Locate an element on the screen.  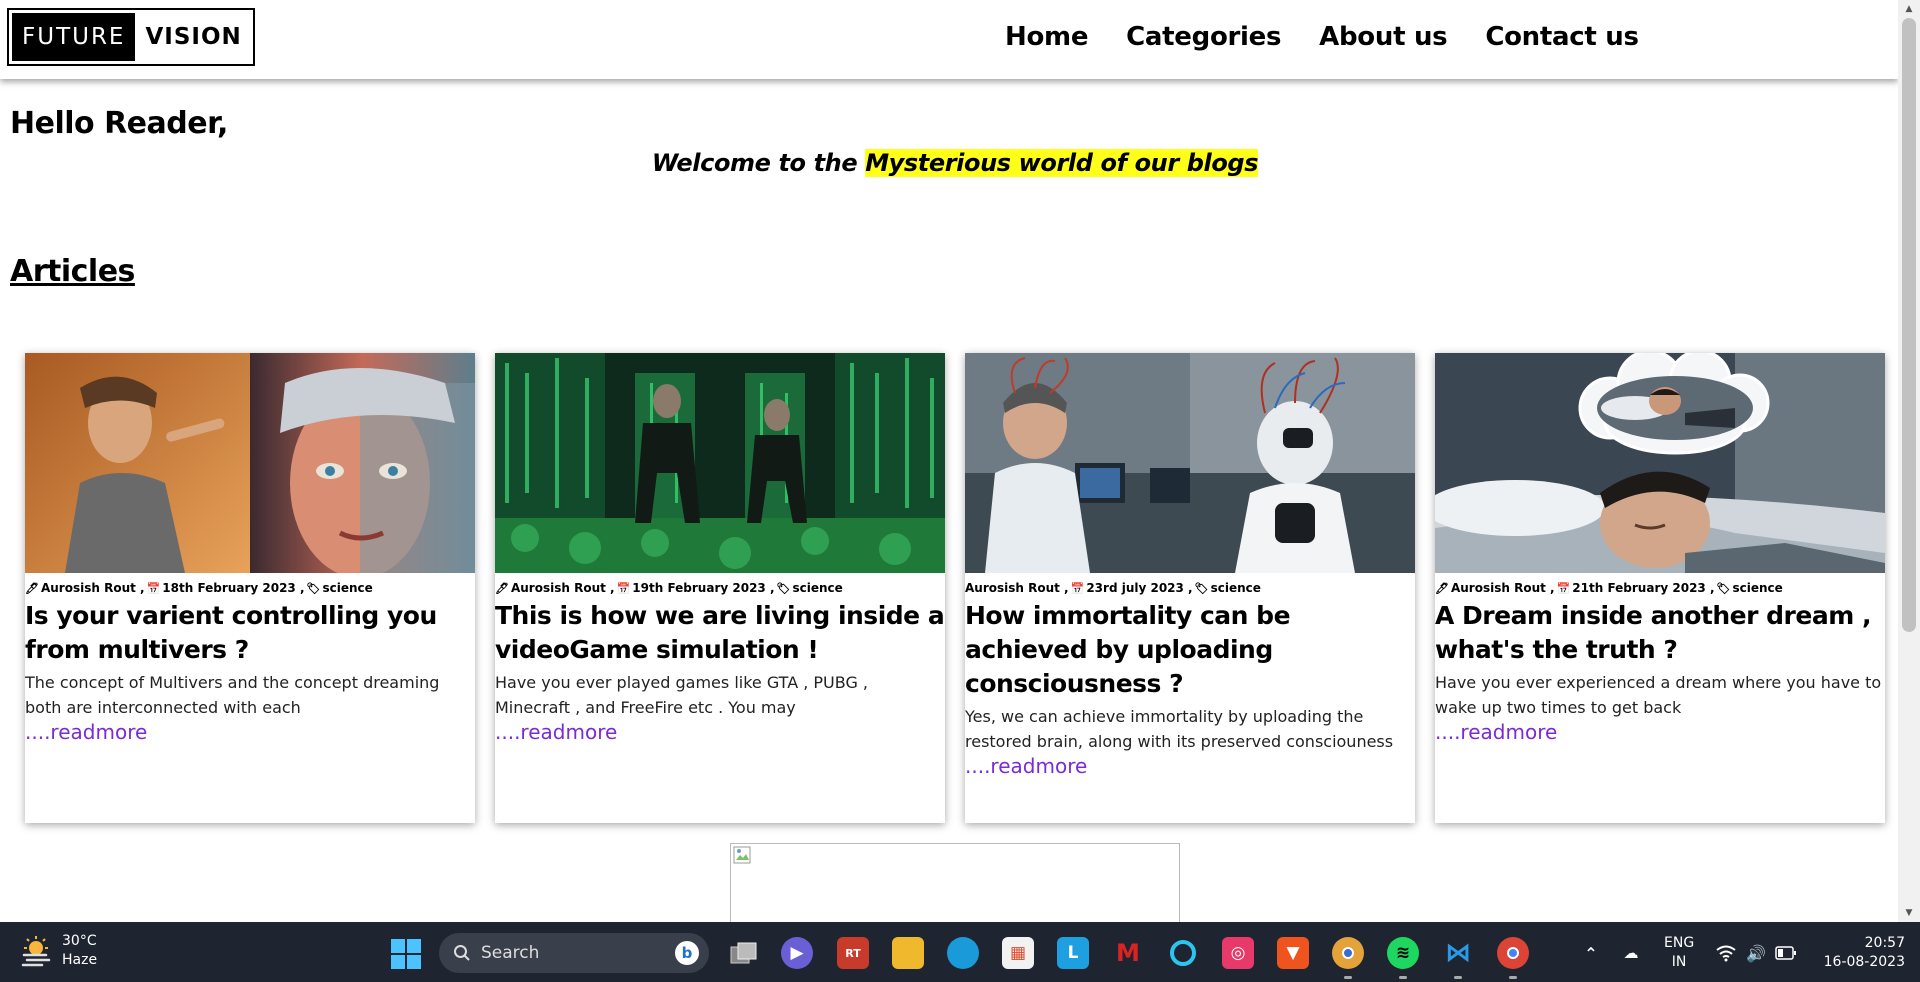
language-indicator: ENG IN is located at coordinates (1679, 953).